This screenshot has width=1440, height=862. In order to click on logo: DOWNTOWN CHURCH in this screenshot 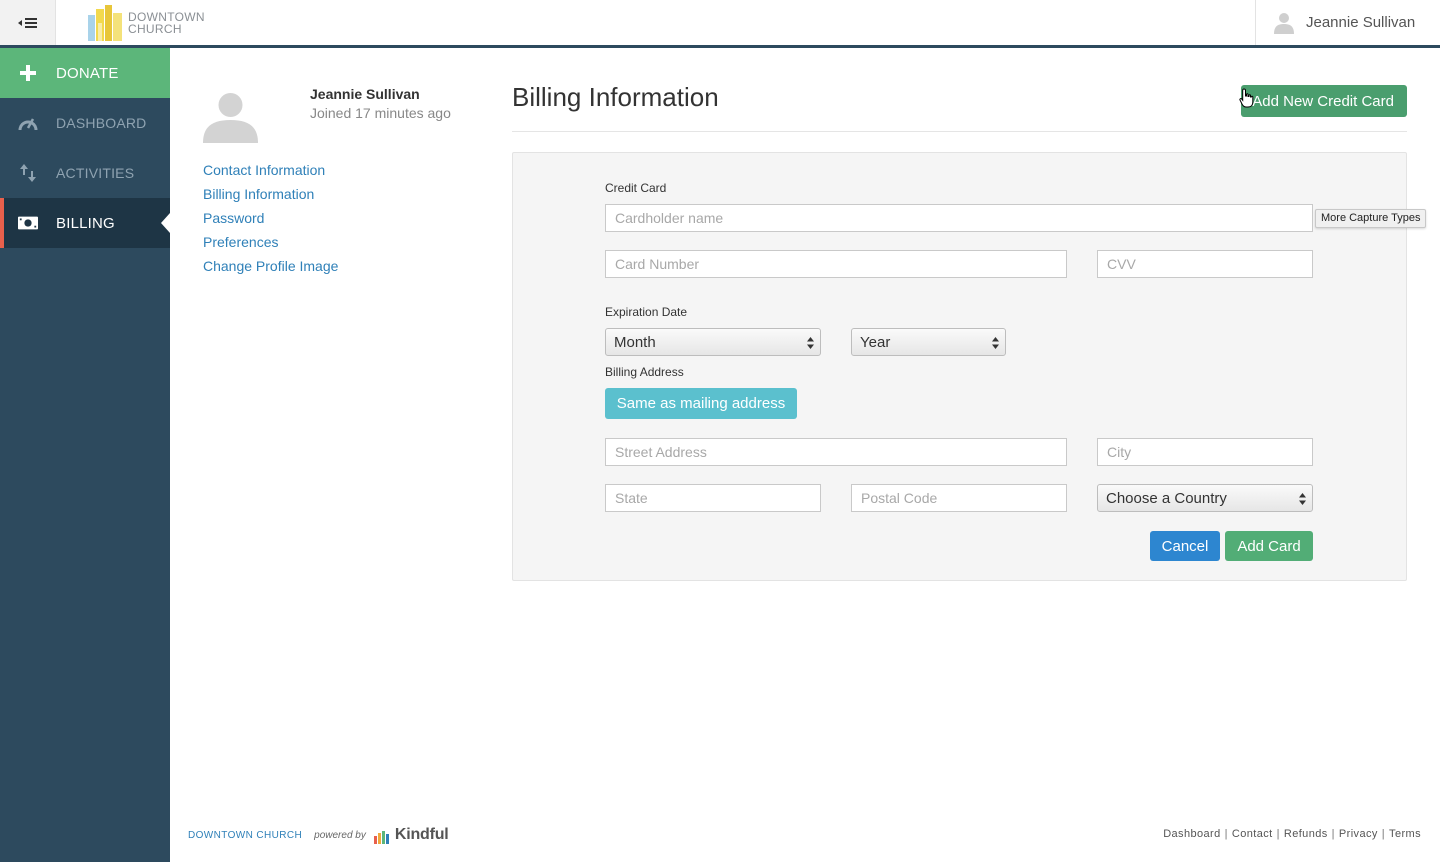, I will do `click(145, 23)`.